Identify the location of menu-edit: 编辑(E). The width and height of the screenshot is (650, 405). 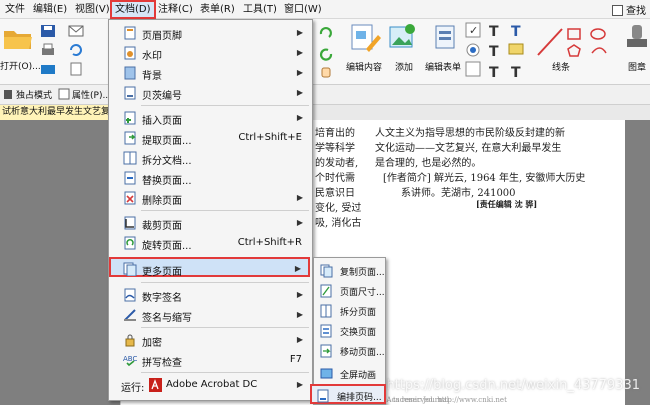
(50, 9).